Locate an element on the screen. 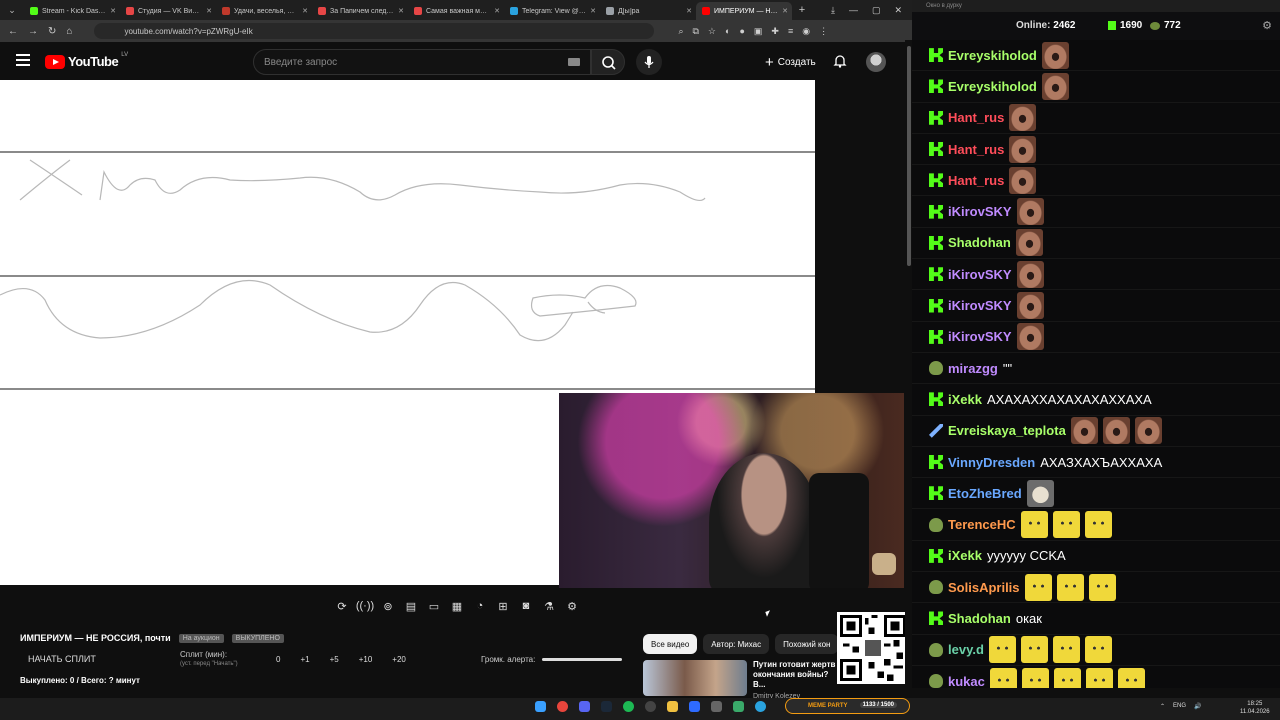  tab-search-icon: ⌄ is located at coordinates (12, 10).